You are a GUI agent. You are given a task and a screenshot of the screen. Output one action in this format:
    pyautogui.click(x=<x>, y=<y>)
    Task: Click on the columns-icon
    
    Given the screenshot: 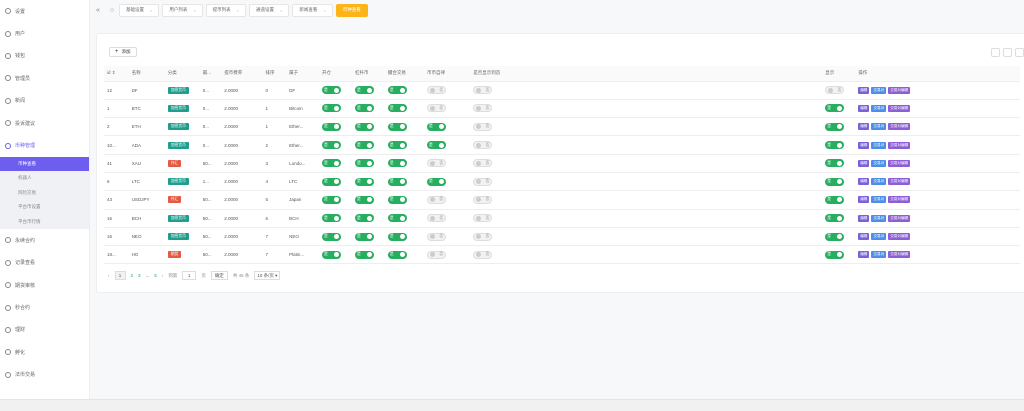 What is the action you would take?
    pyautogui.click(x=995, y=52)
    